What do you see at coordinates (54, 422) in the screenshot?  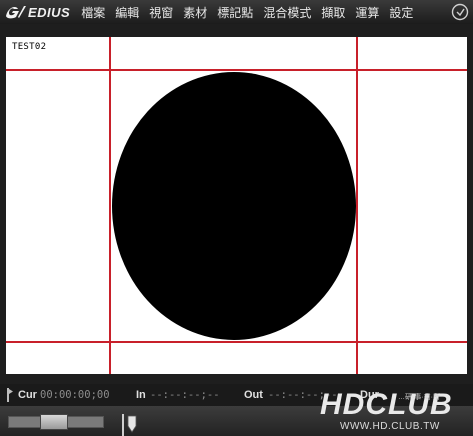 I see `shuttle-slider-thumb` at bounding box center [54, 422].